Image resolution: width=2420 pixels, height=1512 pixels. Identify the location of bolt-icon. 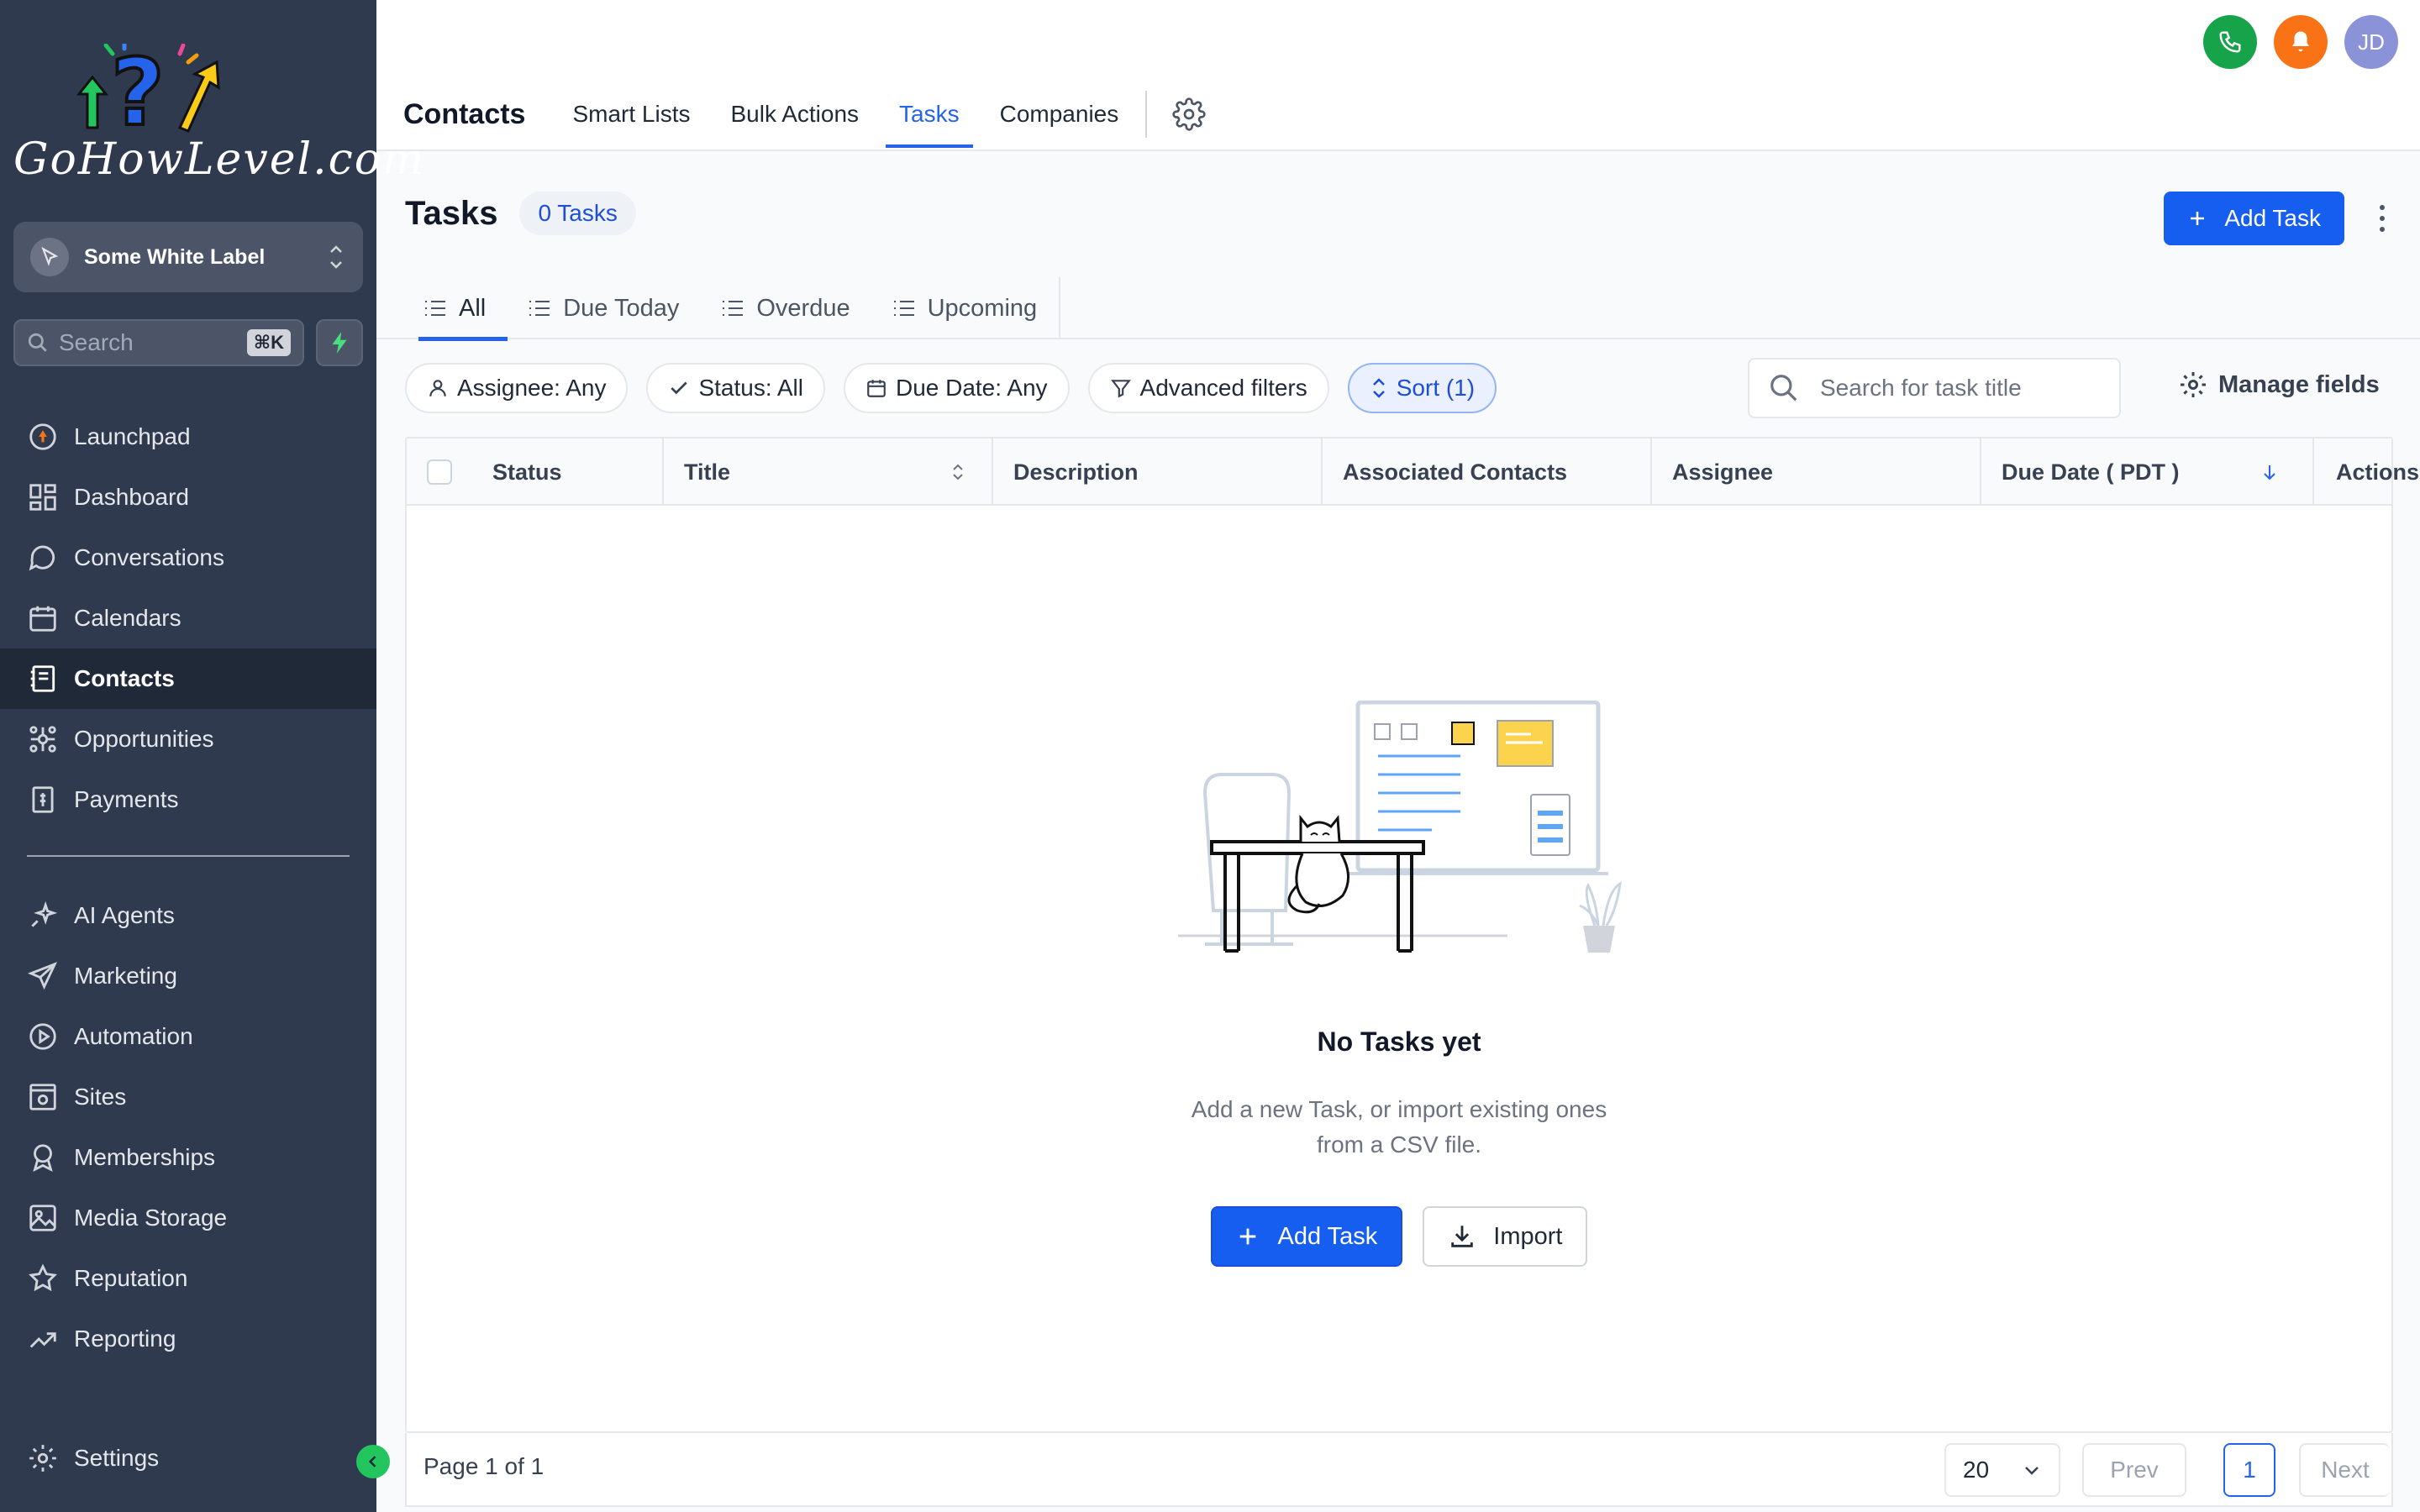
(339, 343).